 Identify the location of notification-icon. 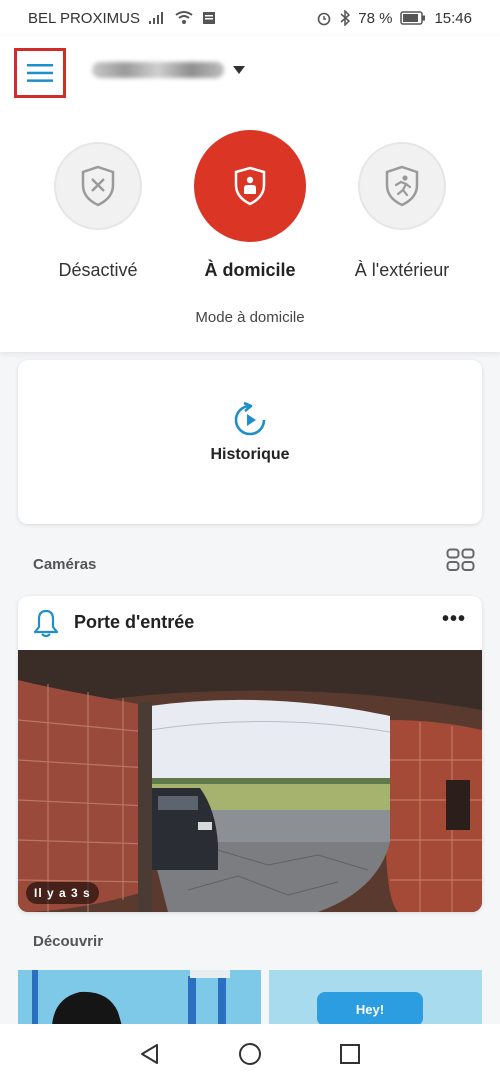
(208, 18).